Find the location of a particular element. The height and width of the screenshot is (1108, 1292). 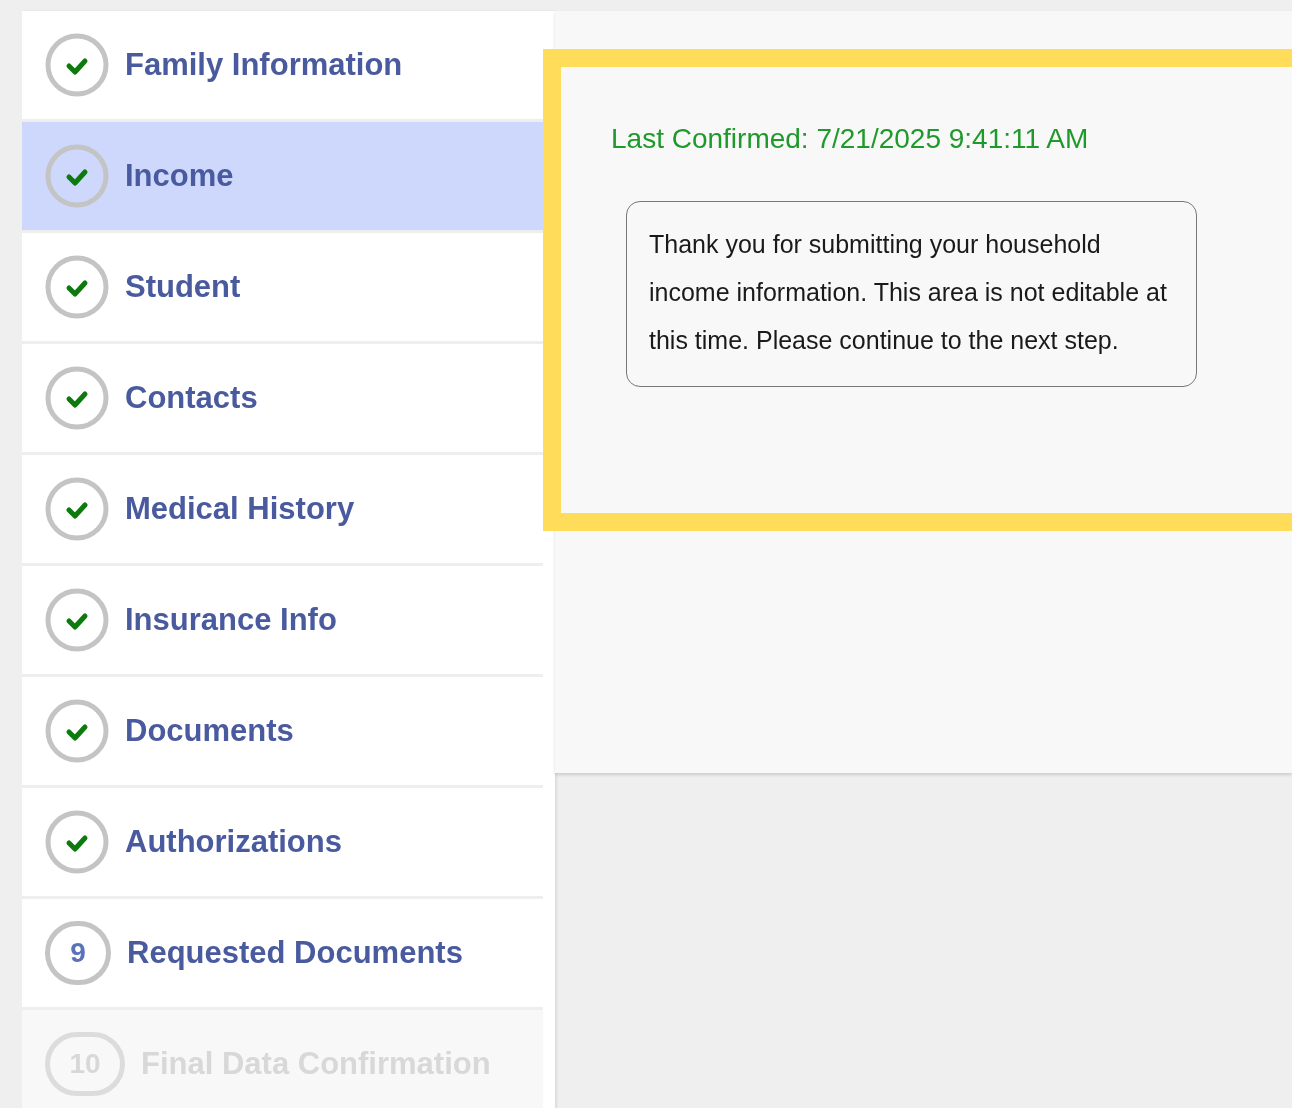

step-item: Documents is located at coordinates (282, 732).